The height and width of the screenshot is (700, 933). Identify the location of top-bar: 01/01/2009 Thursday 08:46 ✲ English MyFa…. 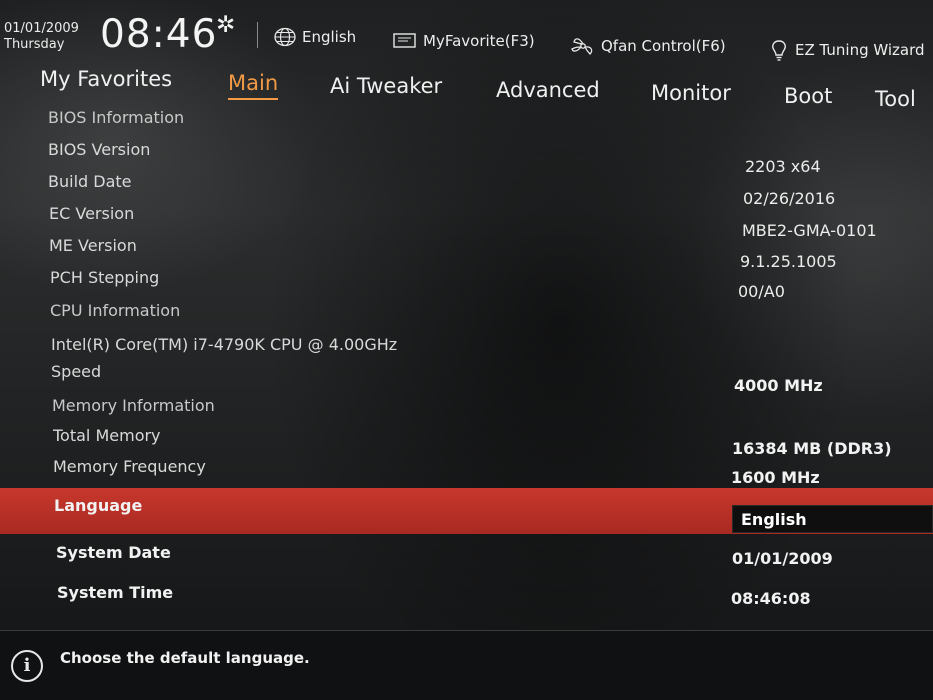
(466, 33).